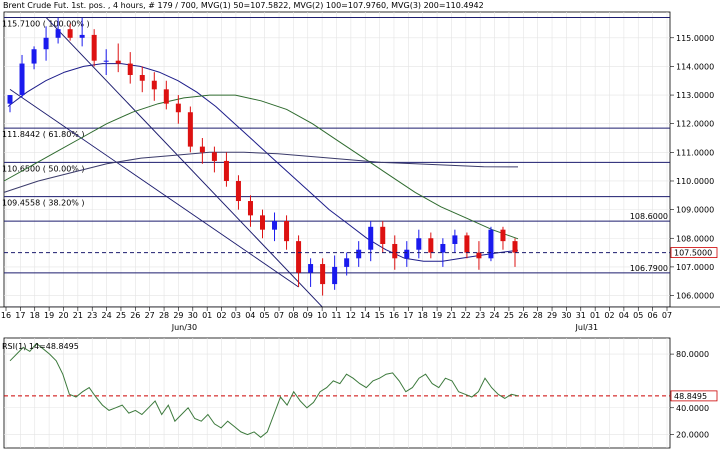 This screenshot has width=720, height=450. Describe the element at coordinates (695, 267) in the screenshot. I see `price-tick-label: 107.0000` at that location.